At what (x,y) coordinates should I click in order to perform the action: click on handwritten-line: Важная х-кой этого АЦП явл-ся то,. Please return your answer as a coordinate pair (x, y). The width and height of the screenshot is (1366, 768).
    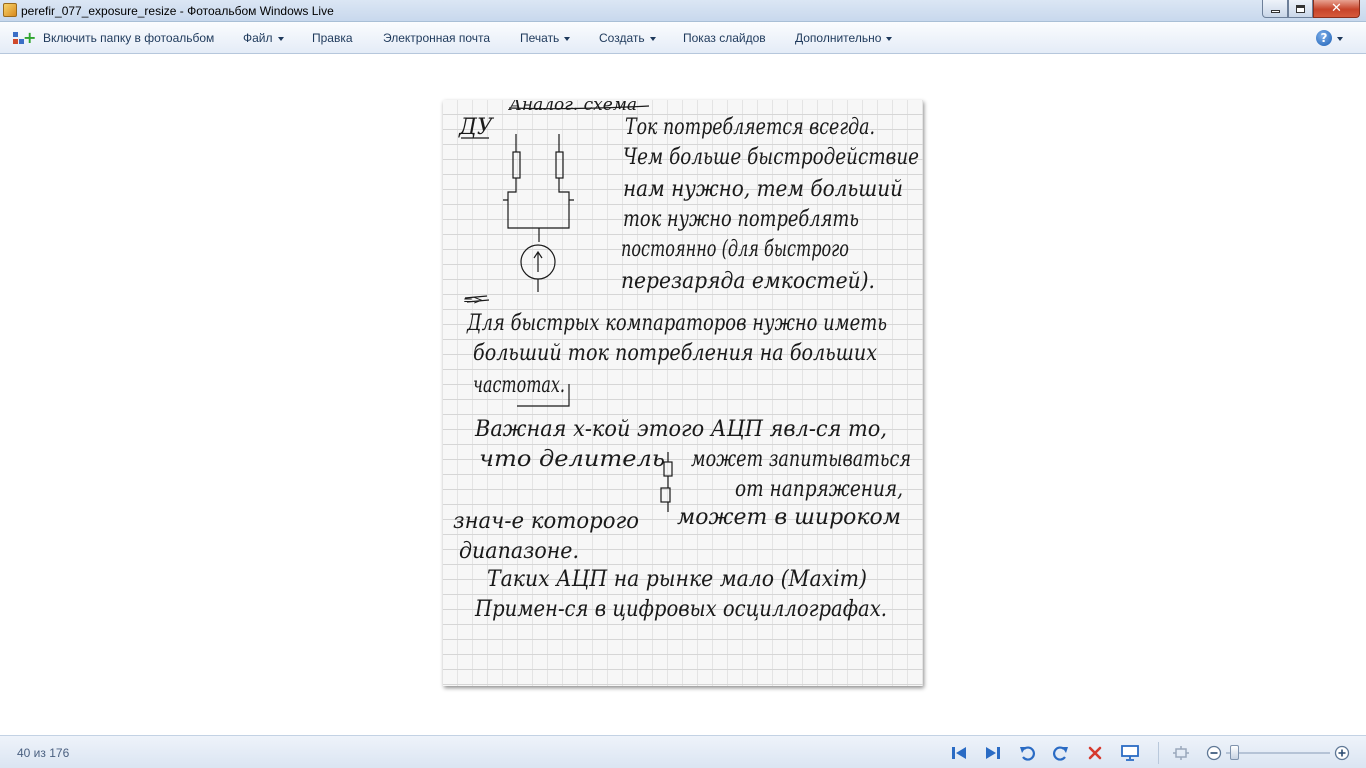
    Looking at the image, I should click on (680, 429).